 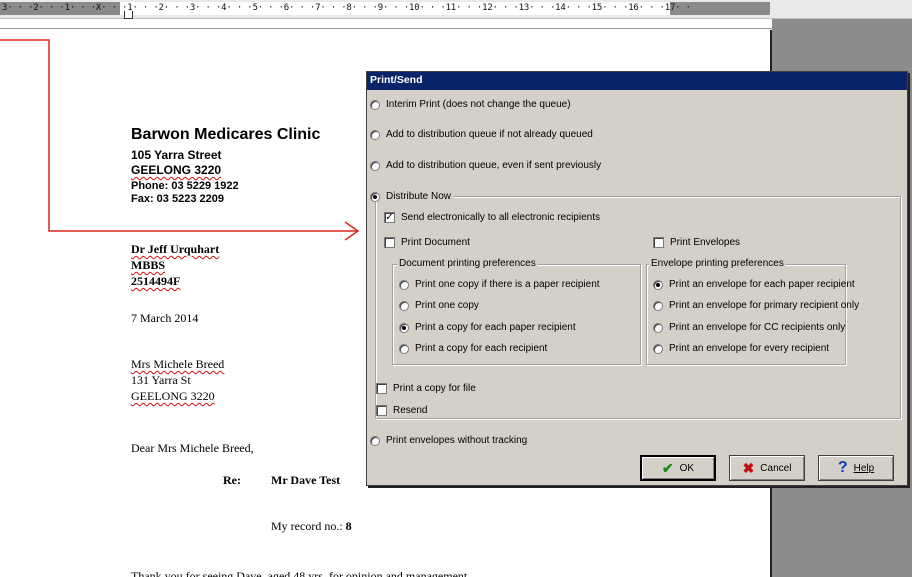 I want to click on page-top-edge, so click(x=386, y=28).